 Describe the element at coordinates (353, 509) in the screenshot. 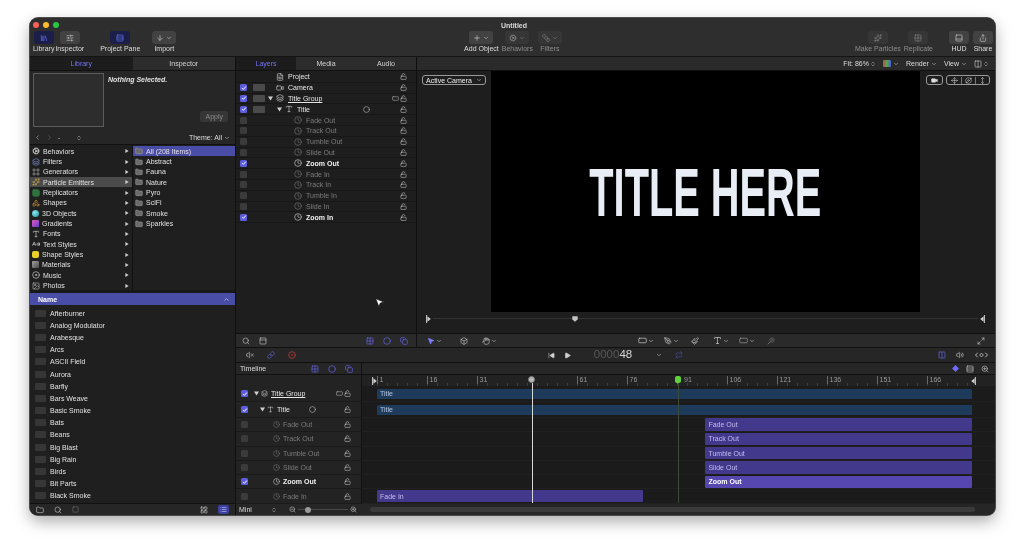

I see `zoom-in-icon` at that location.